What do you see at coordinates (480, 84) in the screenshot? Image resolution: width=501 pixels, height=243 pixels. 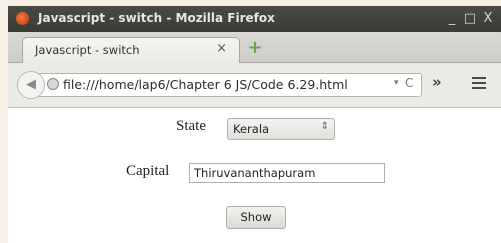 I see `hamburger-menu-icon` at bounding box center [480, 84].